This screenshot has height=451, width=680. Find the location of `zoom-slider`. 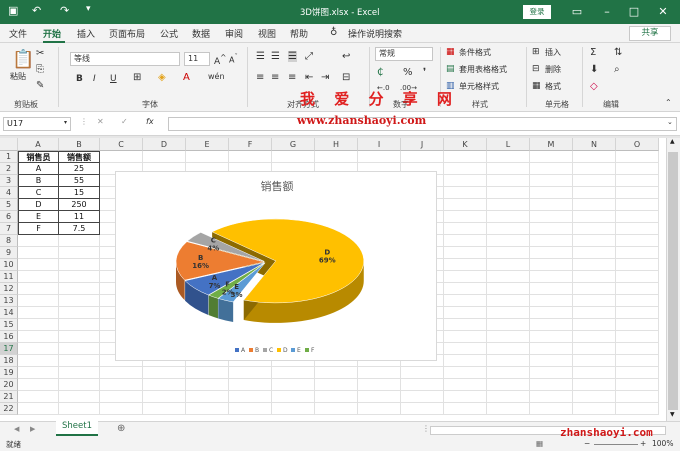

zoom-slider is located at coordinates (616, 444).